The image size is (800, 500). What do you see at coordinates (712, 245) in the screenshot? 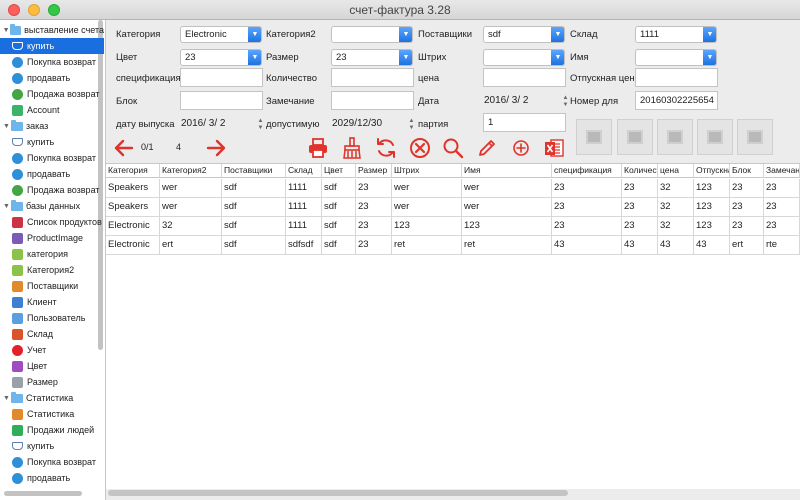
I see `table-cell: 43` at bounding box center [712, 245].